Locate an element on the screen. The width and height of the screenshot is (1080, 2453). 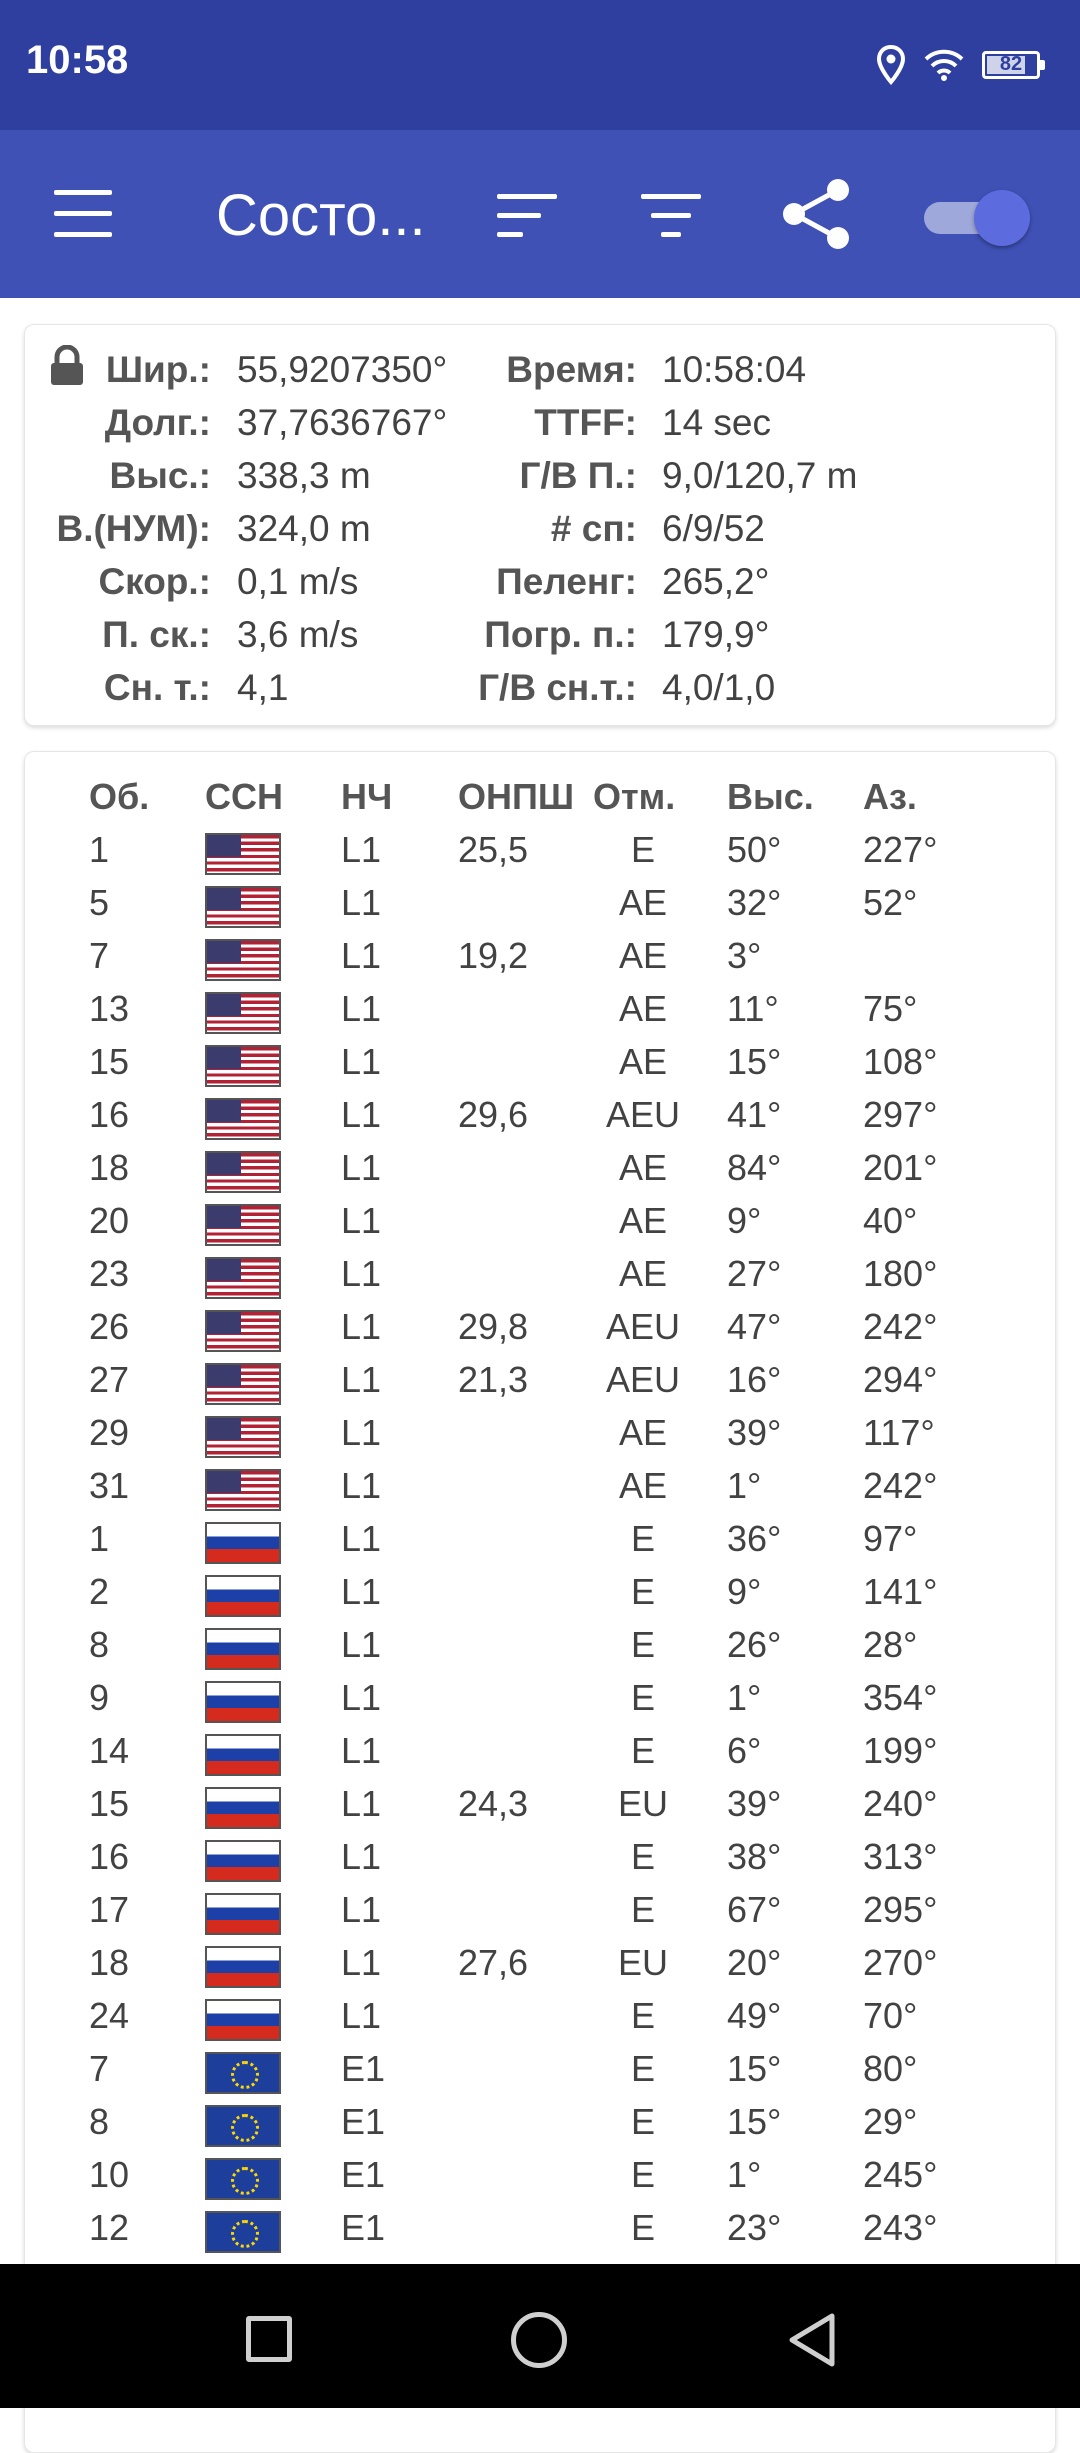
sort-icon is located at coordinates (527, 216).